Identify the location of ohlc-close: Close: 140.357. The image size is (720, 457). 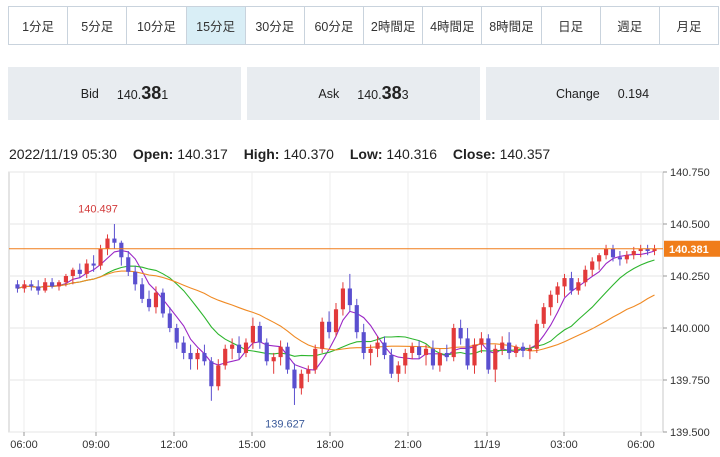
(501, 154).